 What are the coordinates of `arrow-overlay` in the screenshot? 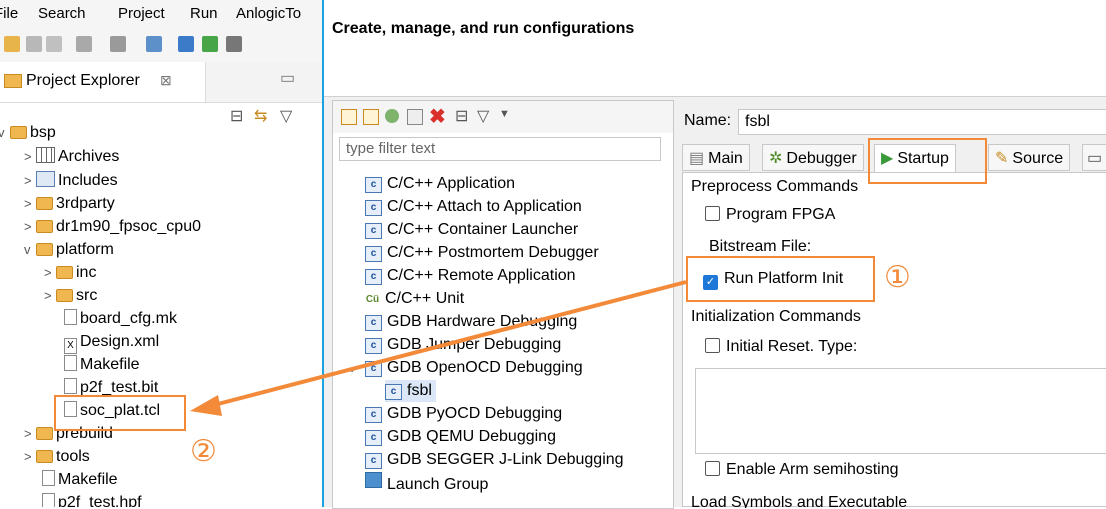 It's located at (438, 348).